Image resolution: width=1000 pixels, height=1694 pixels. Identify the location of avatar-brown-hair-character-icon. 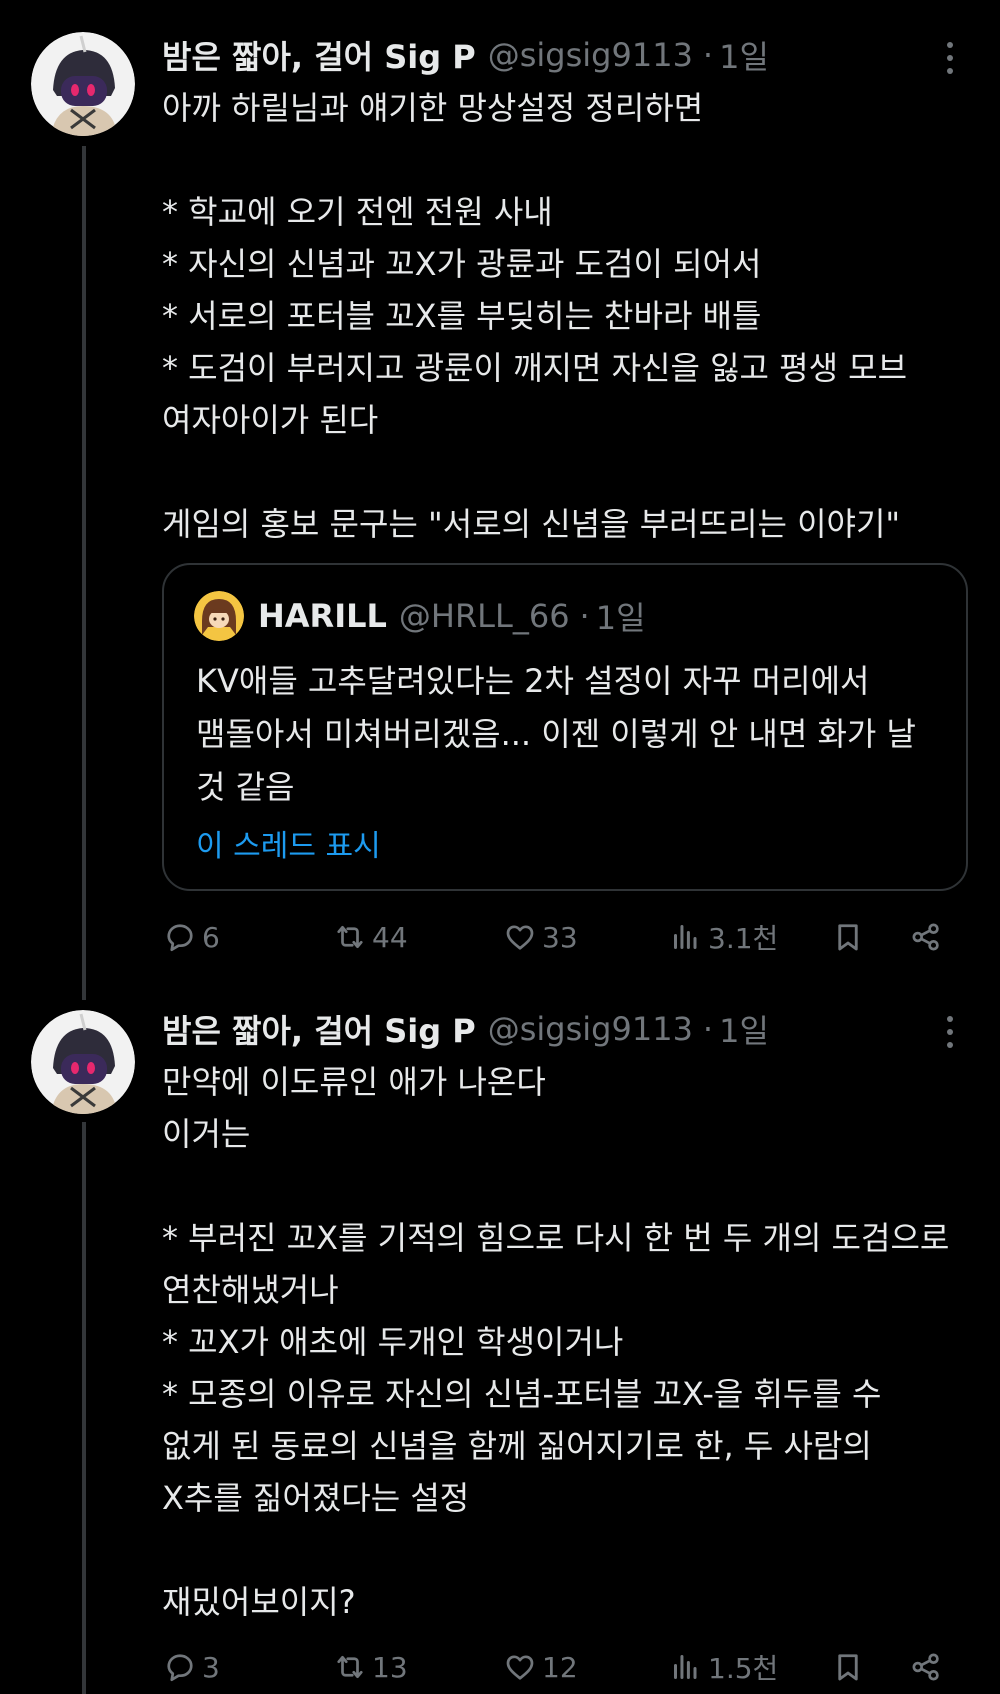
(219, 616).